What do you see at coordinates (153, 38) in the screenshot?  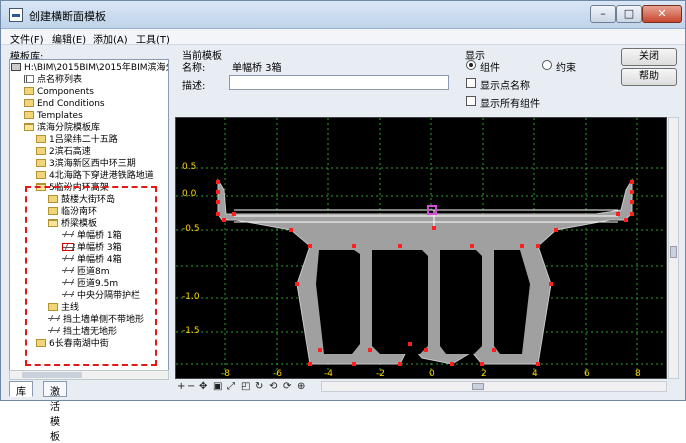 I see `menu-tools: 工具(T)` at bounding box center [153, 38].